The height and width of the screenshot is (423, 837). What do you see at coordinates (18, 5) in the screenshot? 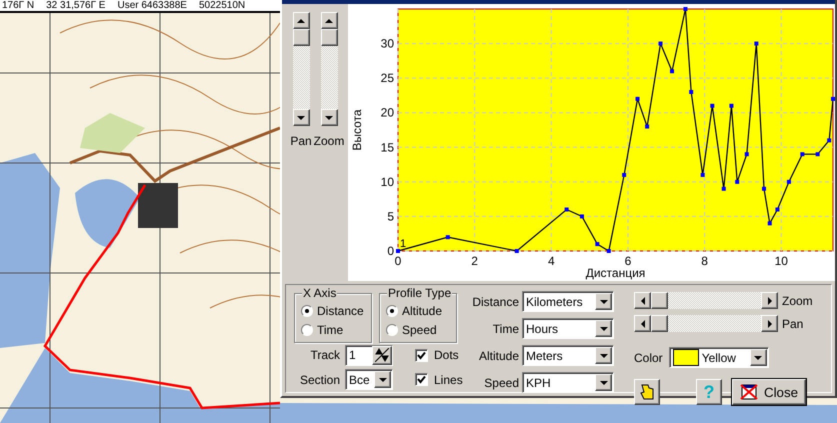
I see `latitude-text: 176Г N` at bounding box center [18, 5].